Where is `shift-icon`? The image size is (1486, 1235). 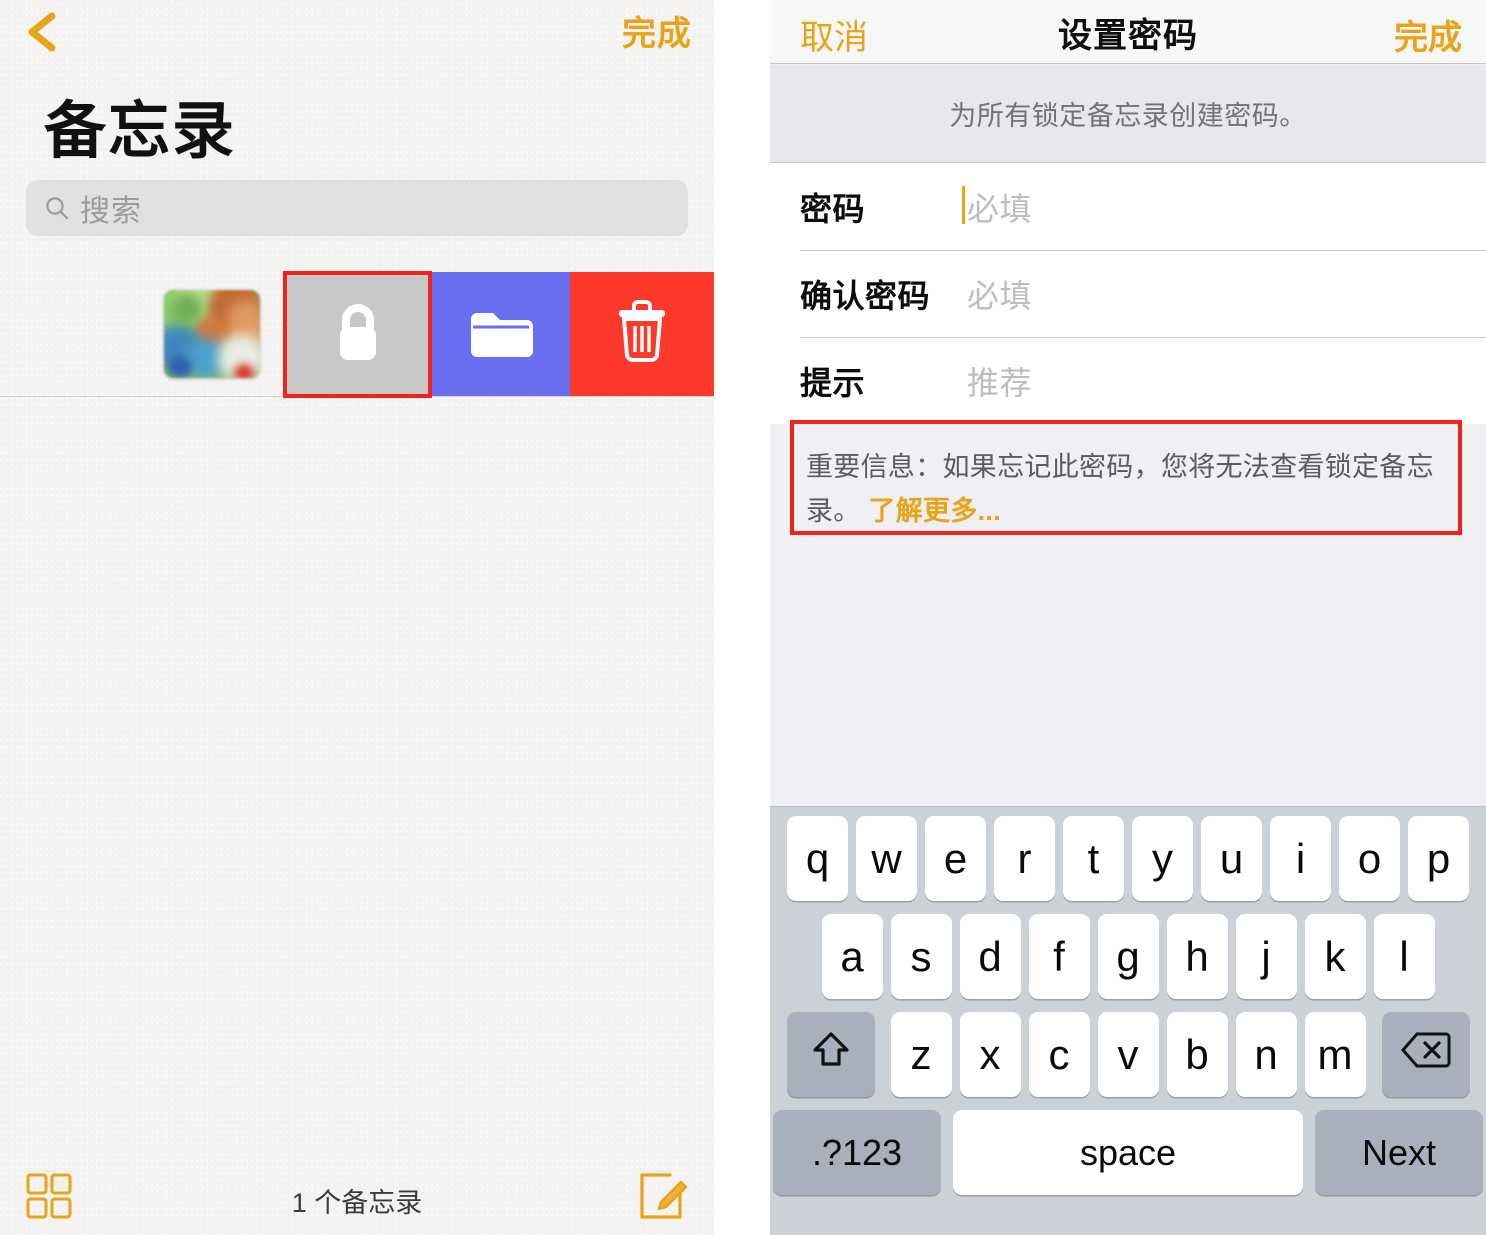 shift-icon is located at coordinates (831, 1055).